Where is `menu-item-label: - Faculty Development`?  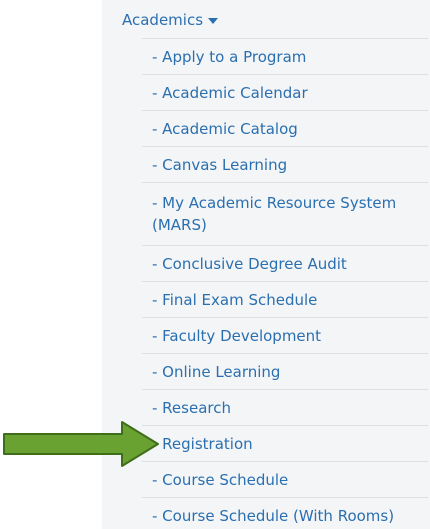 menu-item-label: - Faculty Development is located at coordinates (237, 335).